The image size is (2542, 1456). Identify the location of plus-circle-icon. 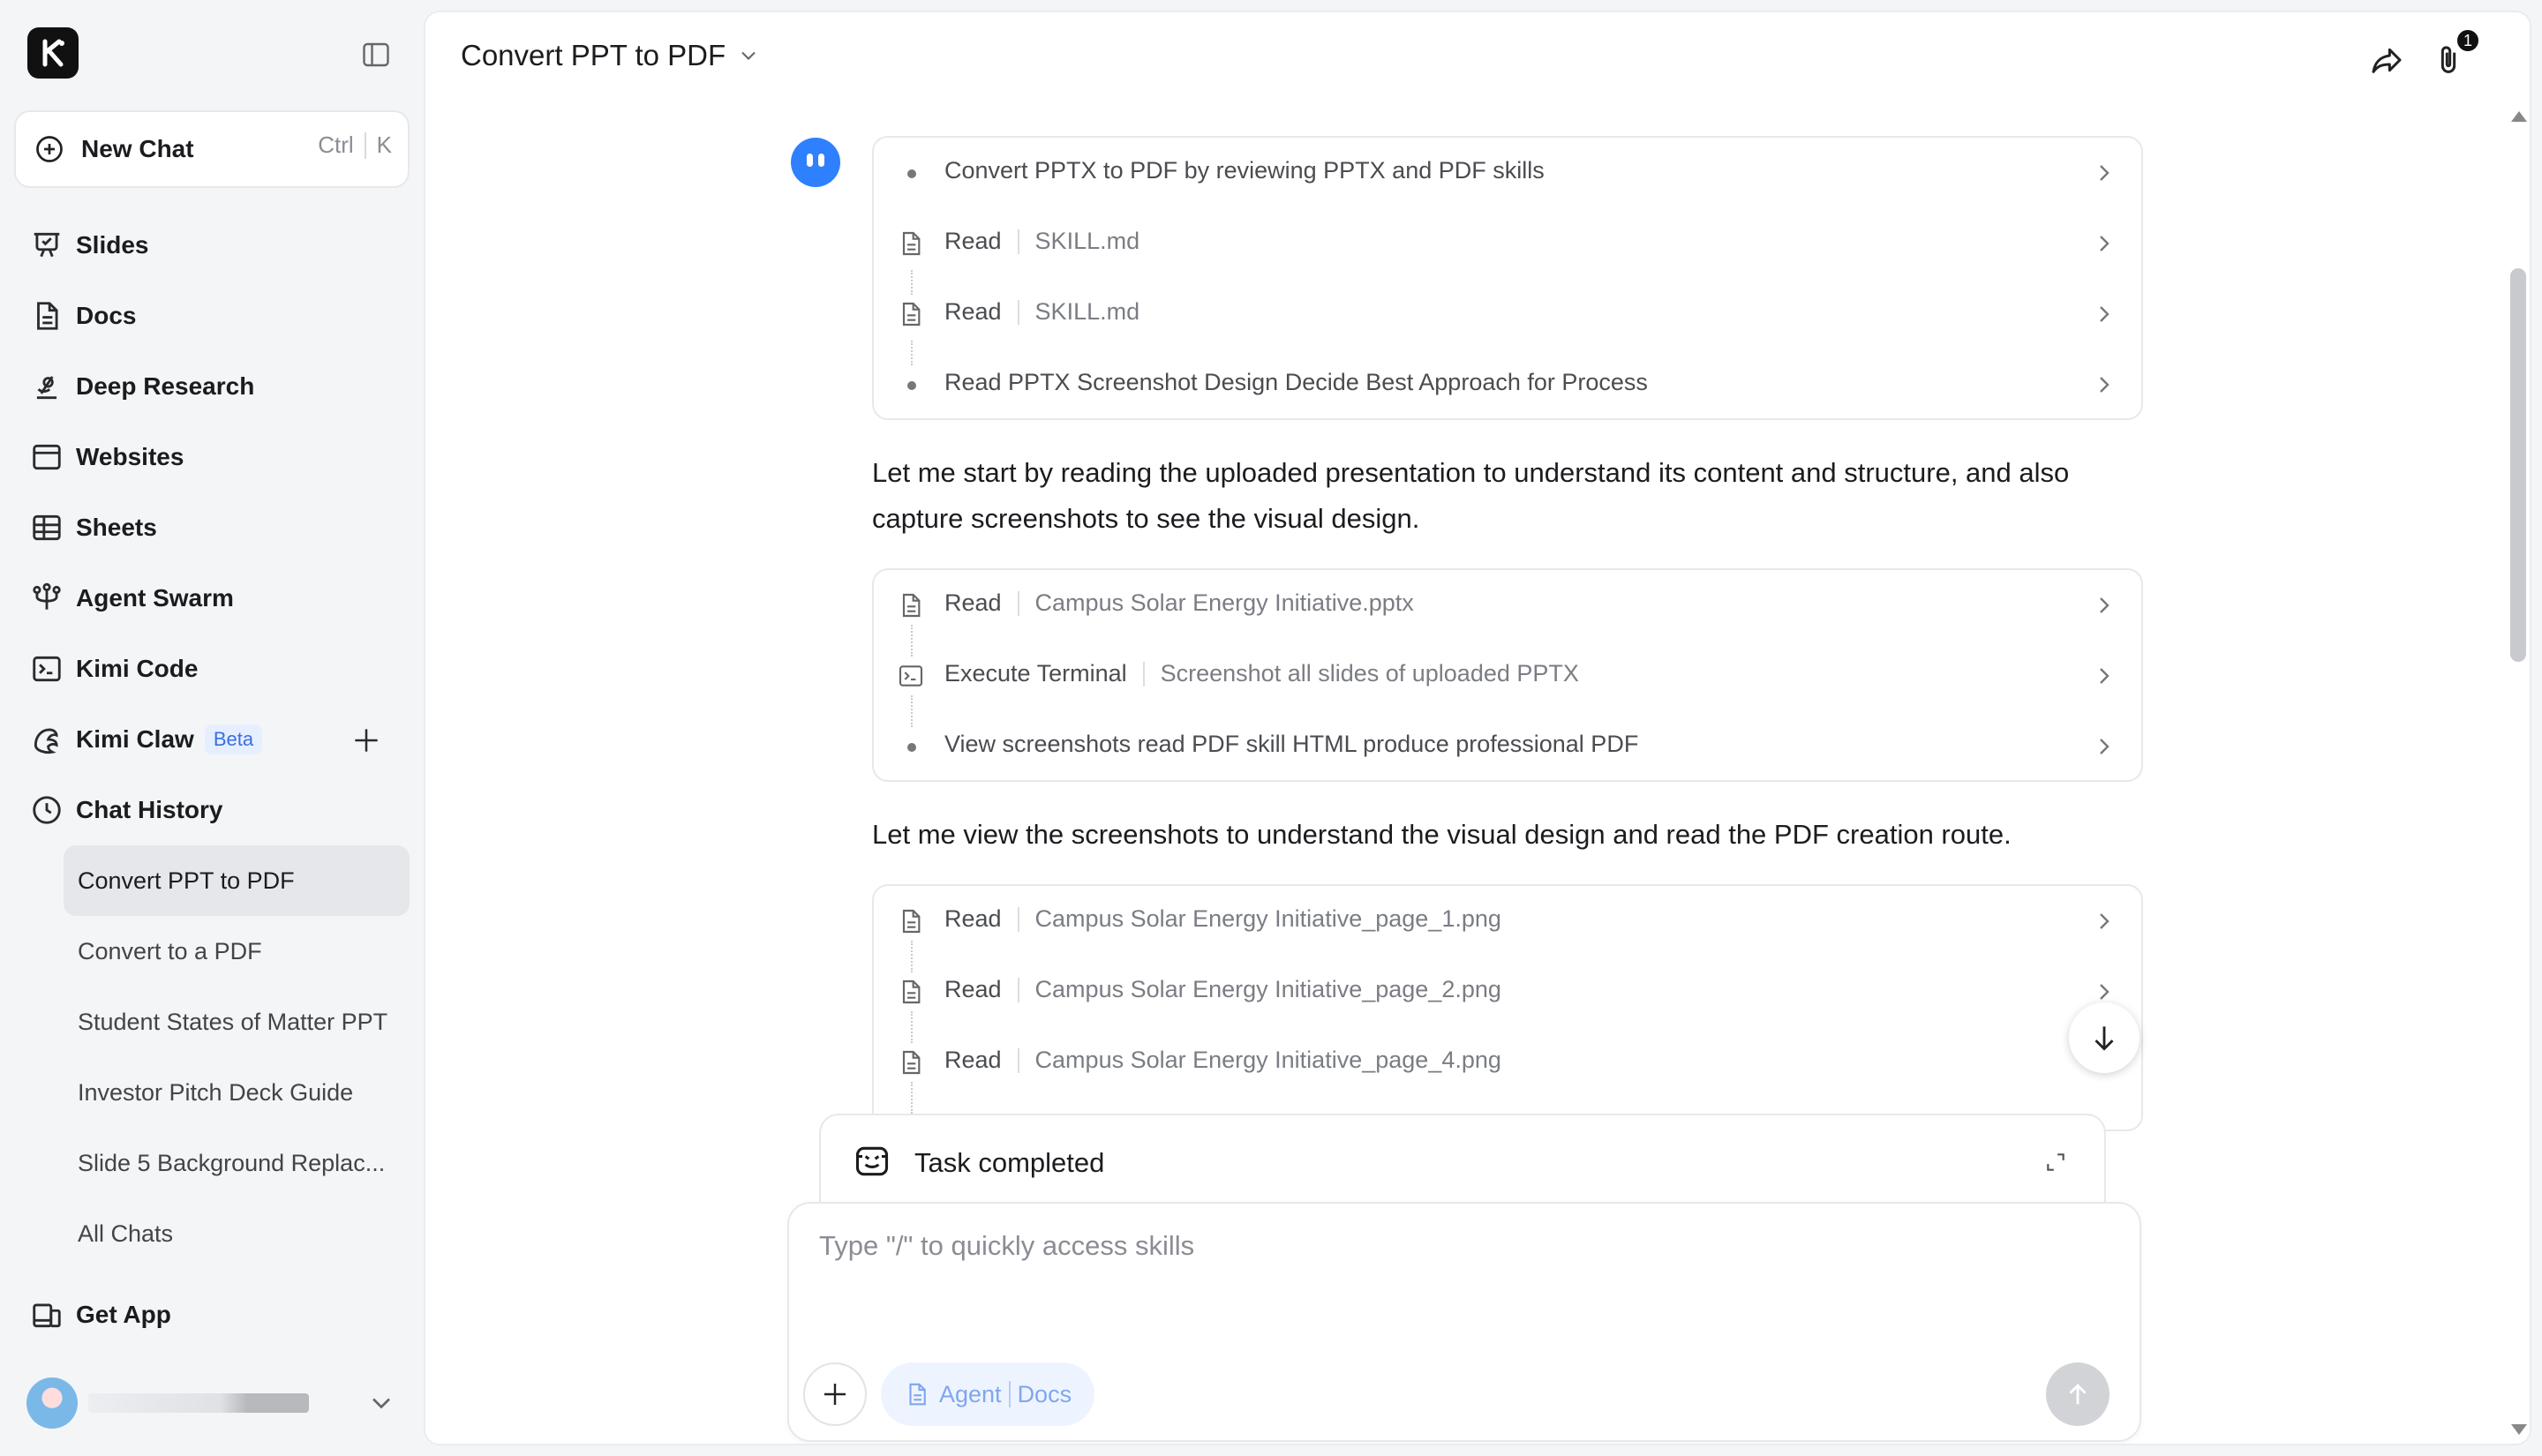
(49, 149).